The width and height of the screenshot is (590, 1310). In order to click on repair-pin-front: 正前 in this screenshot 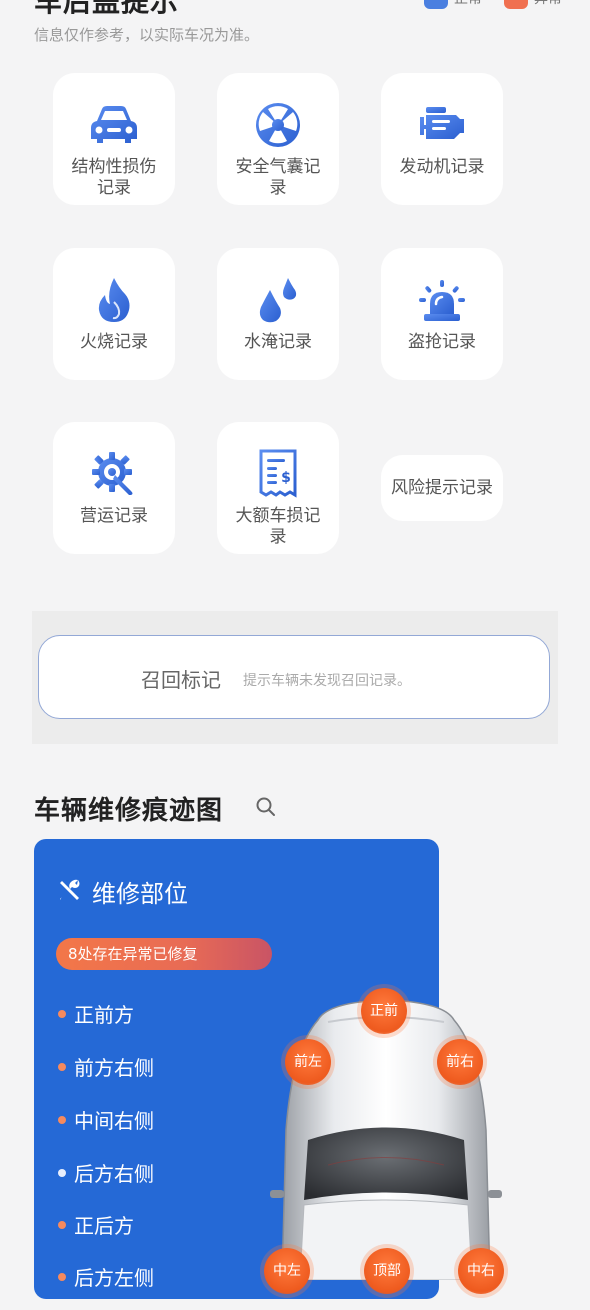, I will do `click(384, 1011)`.